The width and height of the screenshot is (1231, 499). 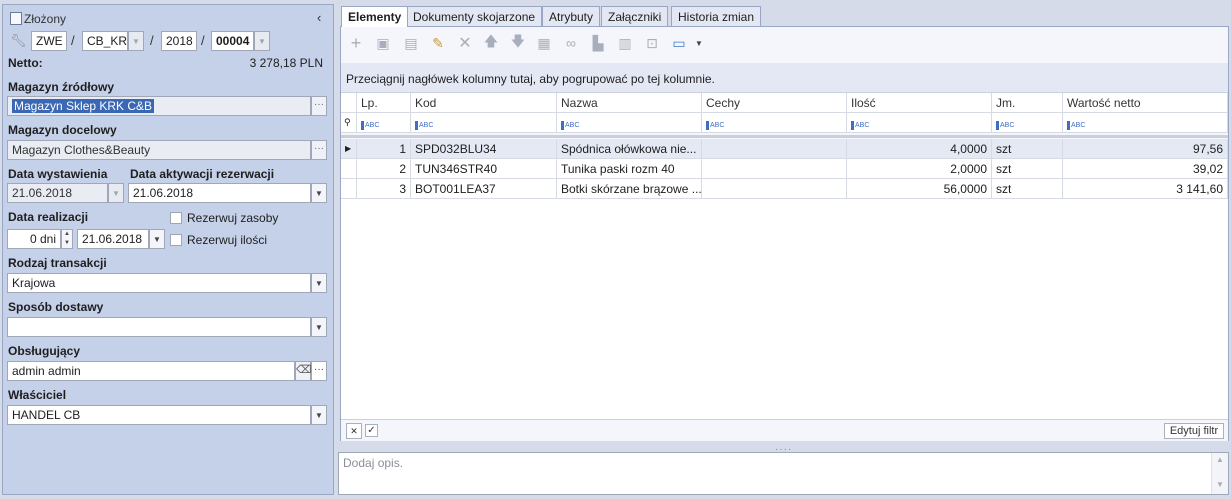 I want to click on owner-field: HANDEL CB, so click(x=159, y=415).